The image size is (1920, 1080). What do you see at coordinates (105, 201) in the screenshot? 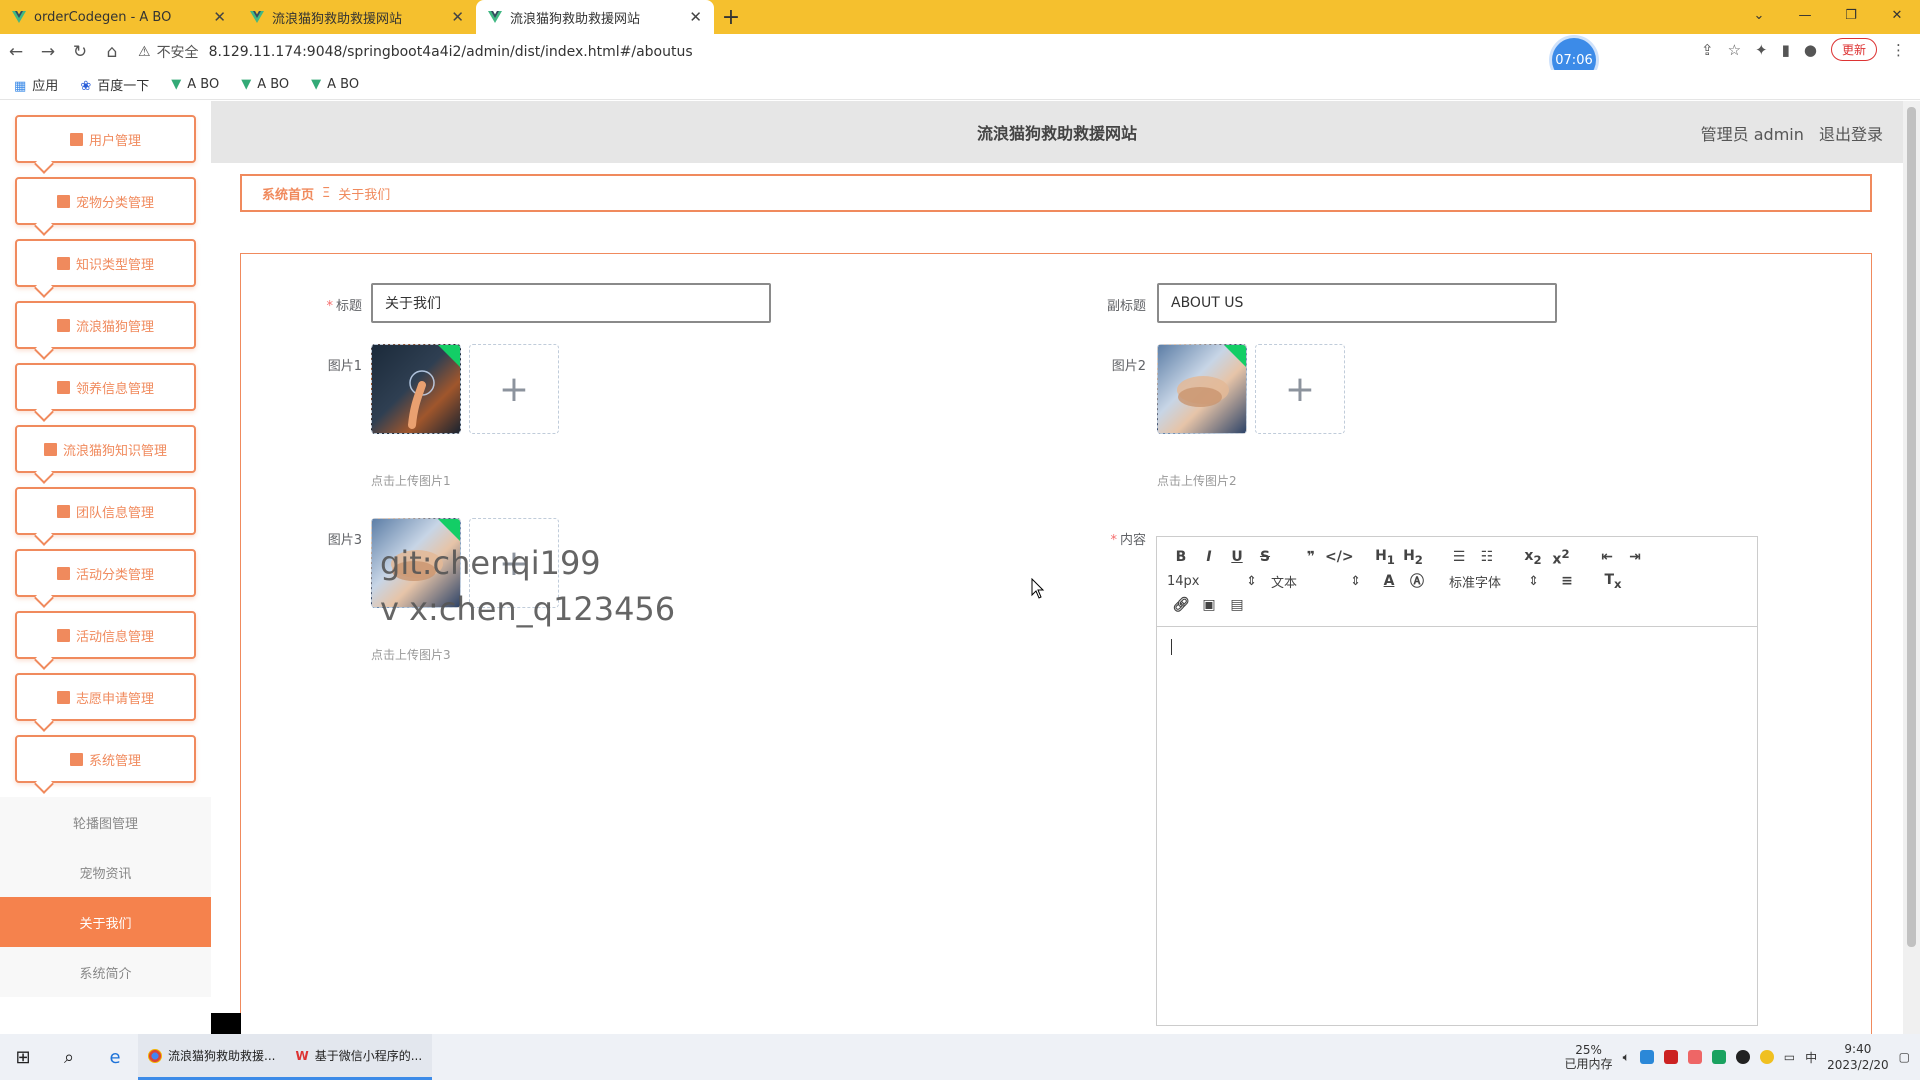
I see `sidebar-item-pet-category: 宠物分类管理` at bounding box center [105, 201].